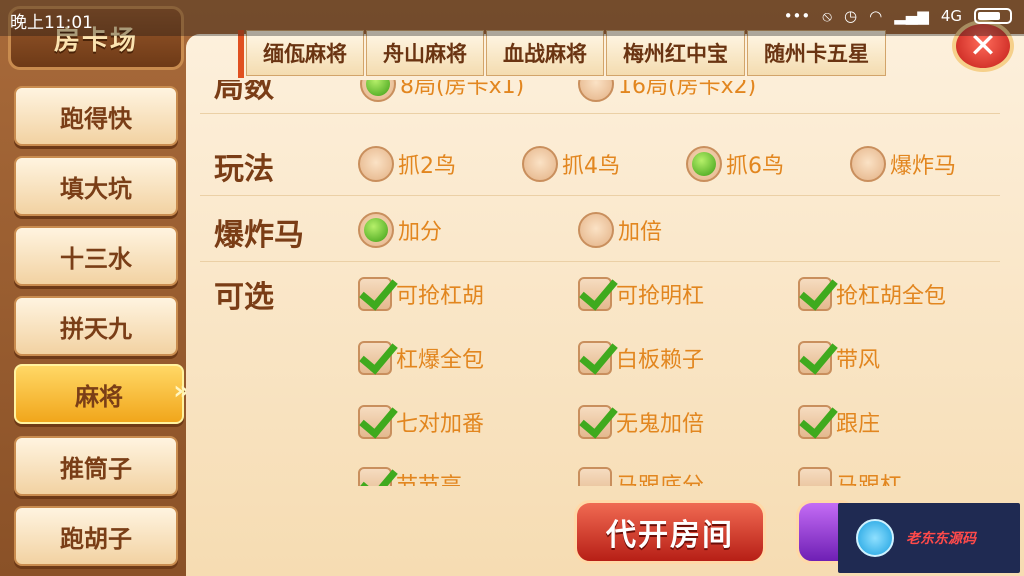 The image size is (1024, 576). Describe the element at coordinates (421, 294) in the screenshot. I see `optional-item: 可抢杠胡` at that location.